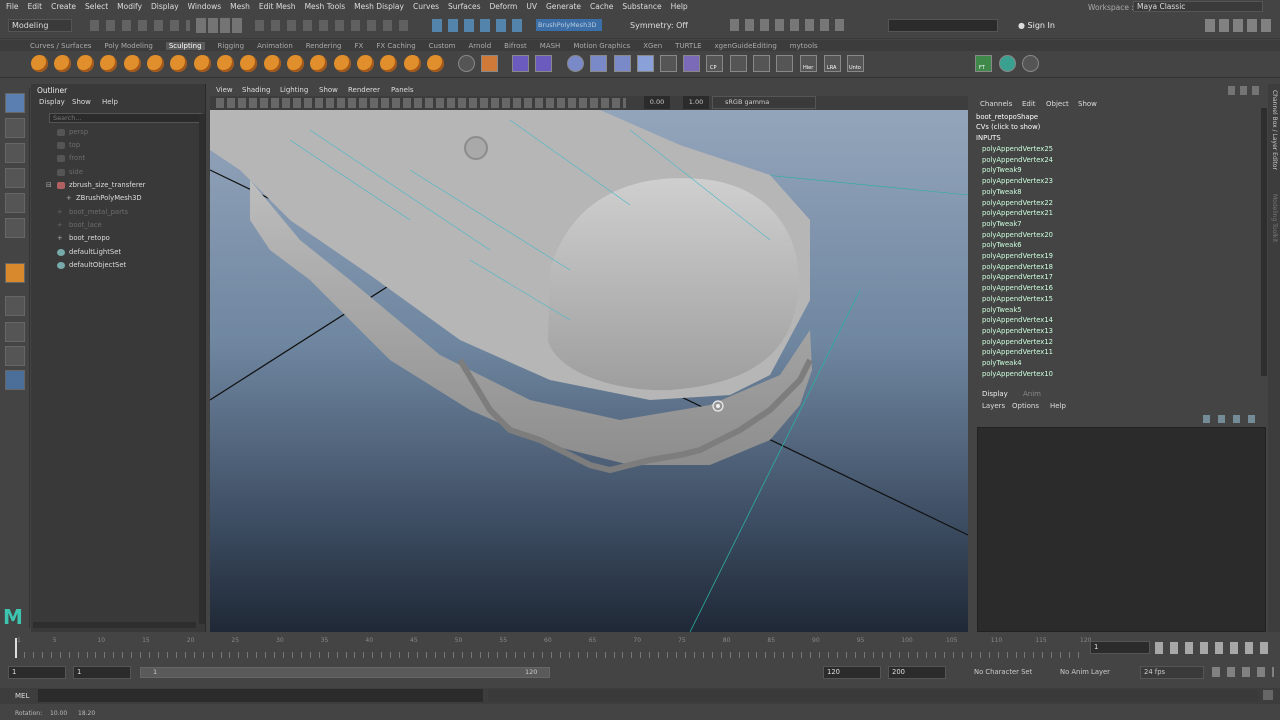  What do you see at coordinates (1232, 419) in the screenshot?
I see `layer-action-icons` at bounding box center [1232, 419].